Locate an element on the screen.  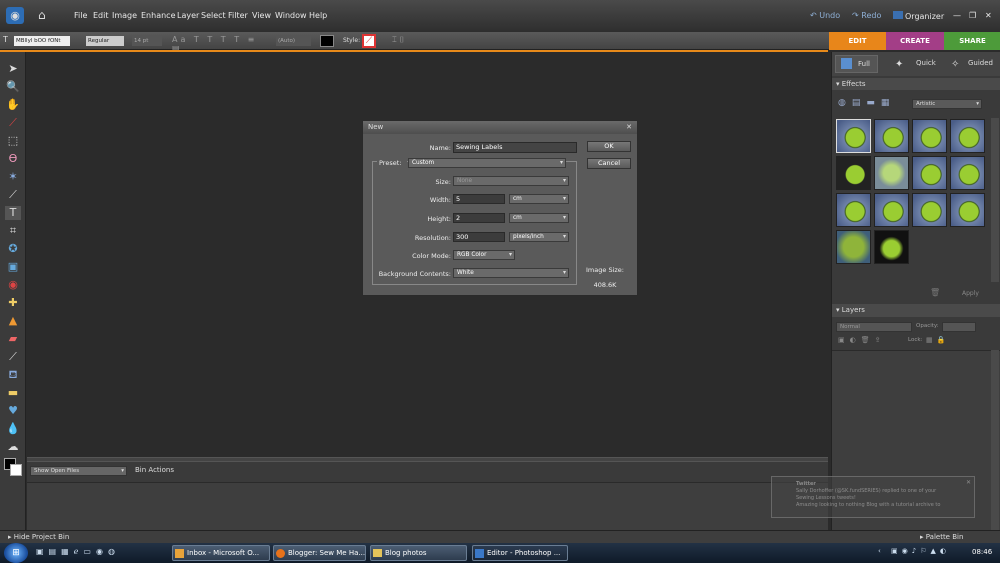
palette-bin-button: ▸ Palette Bin is located at coordinates (941, 537).